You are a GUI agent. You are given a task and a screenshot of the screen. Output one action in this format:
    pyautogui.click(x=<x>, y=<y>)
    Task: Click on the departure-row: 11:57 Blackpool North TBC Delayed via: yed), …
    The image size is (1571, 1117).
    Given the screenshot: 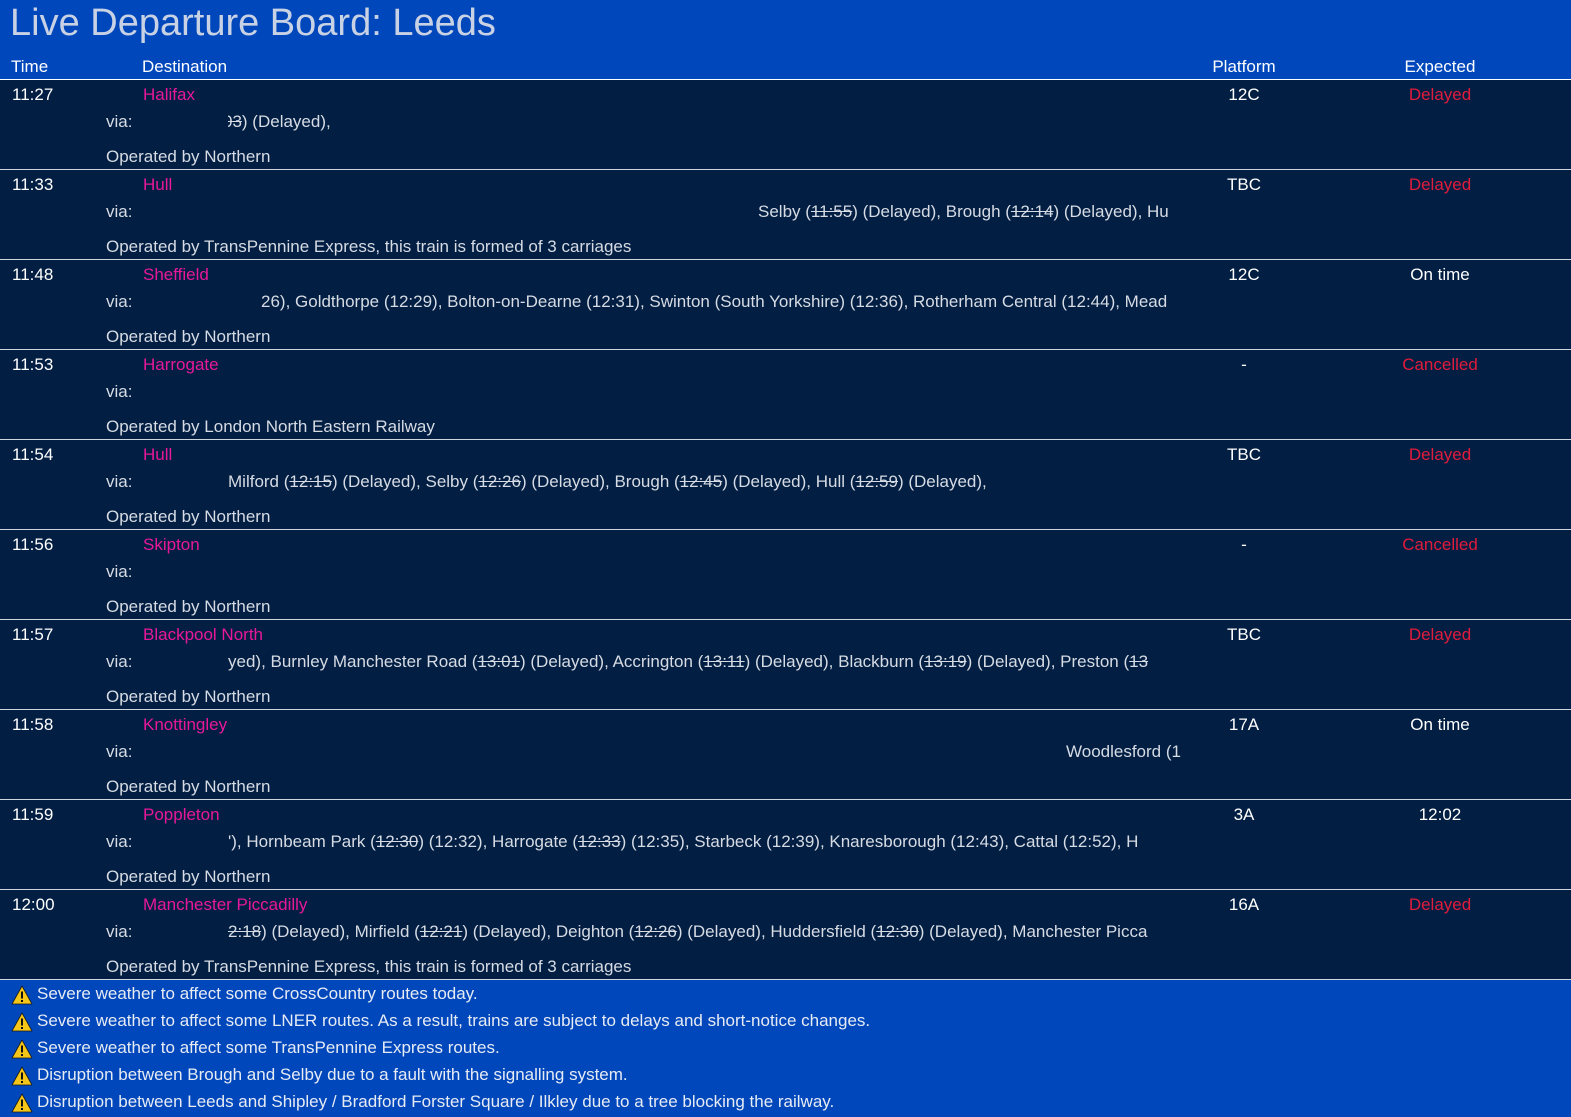 What is the action you would take?
    pyautogui.click(x=785, y=665)
    